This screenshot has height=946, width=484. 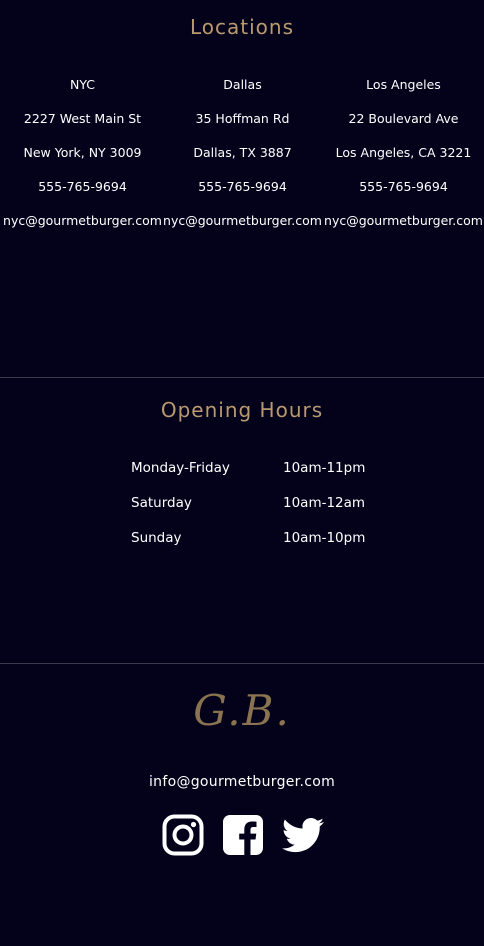 I want to click on location-city-state: Dallas, TX 3887, so click(x=242, y=152).